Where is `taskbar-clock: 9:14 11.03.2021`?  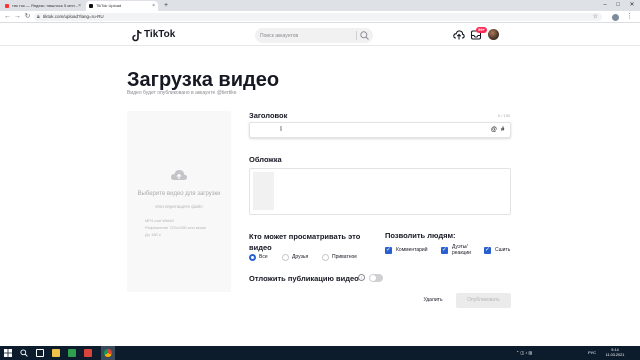 taskbar-clock: 9:14 11.03.2021 is located at coordinates (615, 353).